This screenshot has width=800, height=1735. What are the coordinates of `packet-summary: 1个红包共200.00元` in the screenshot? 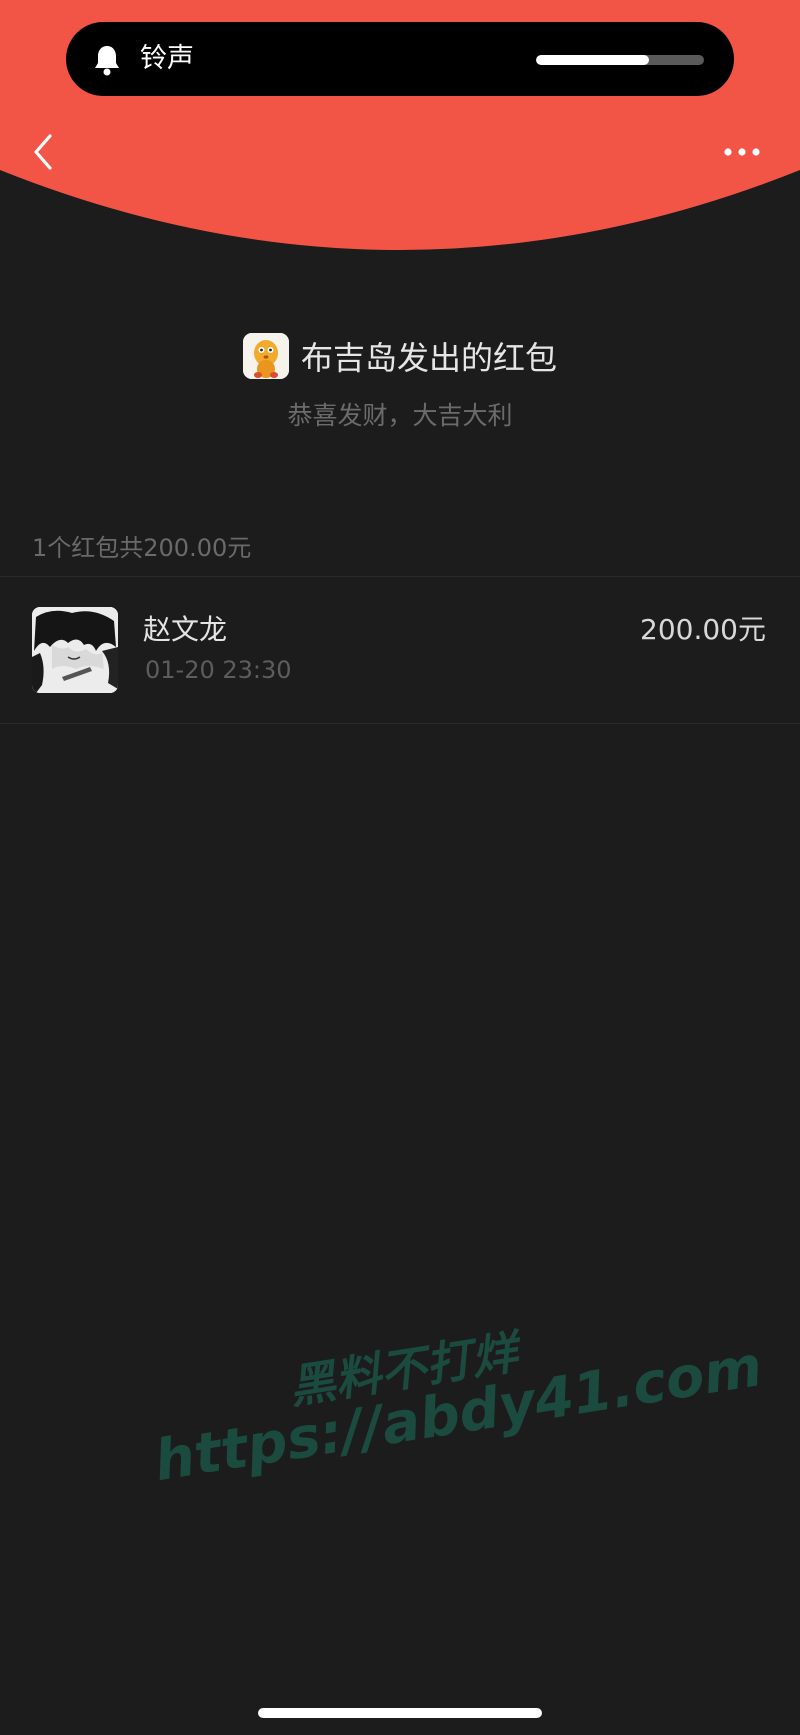 It's located at (142, 548).